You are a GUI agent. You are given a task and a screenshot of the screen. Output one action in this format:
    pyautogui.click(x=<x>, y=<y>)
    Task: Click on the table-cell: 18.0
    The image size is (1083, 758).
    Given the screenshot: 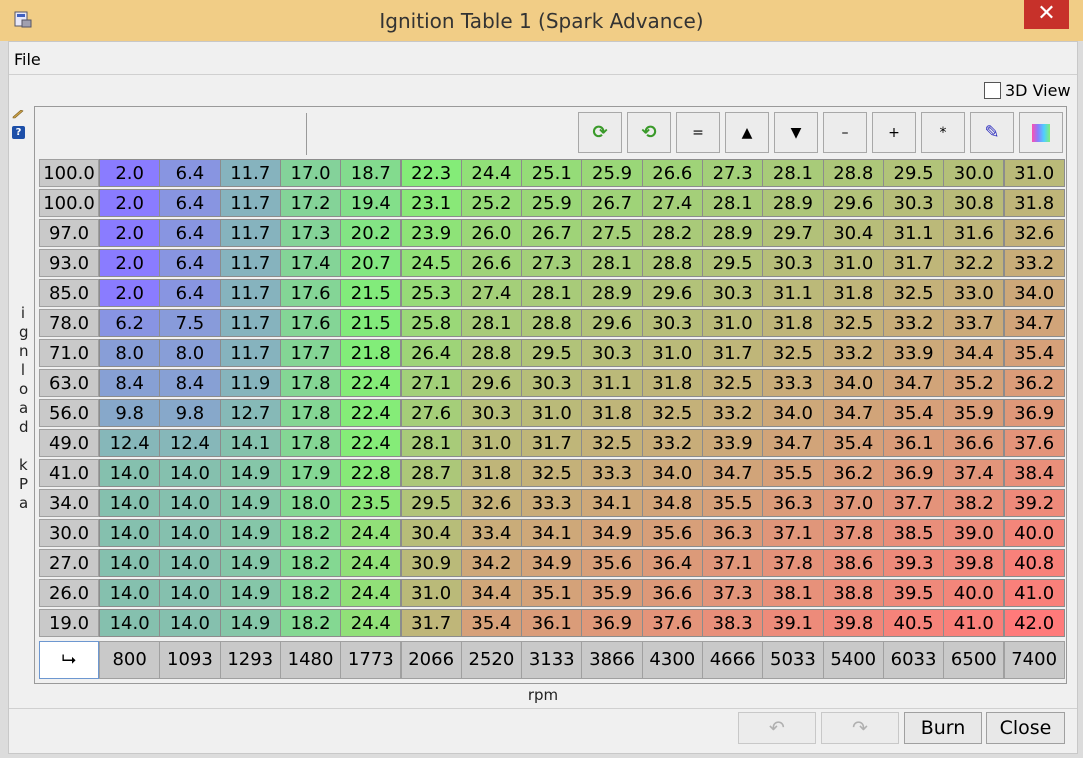 What is the action you would take?
    pyautogui.click(x=310, y=503)
    